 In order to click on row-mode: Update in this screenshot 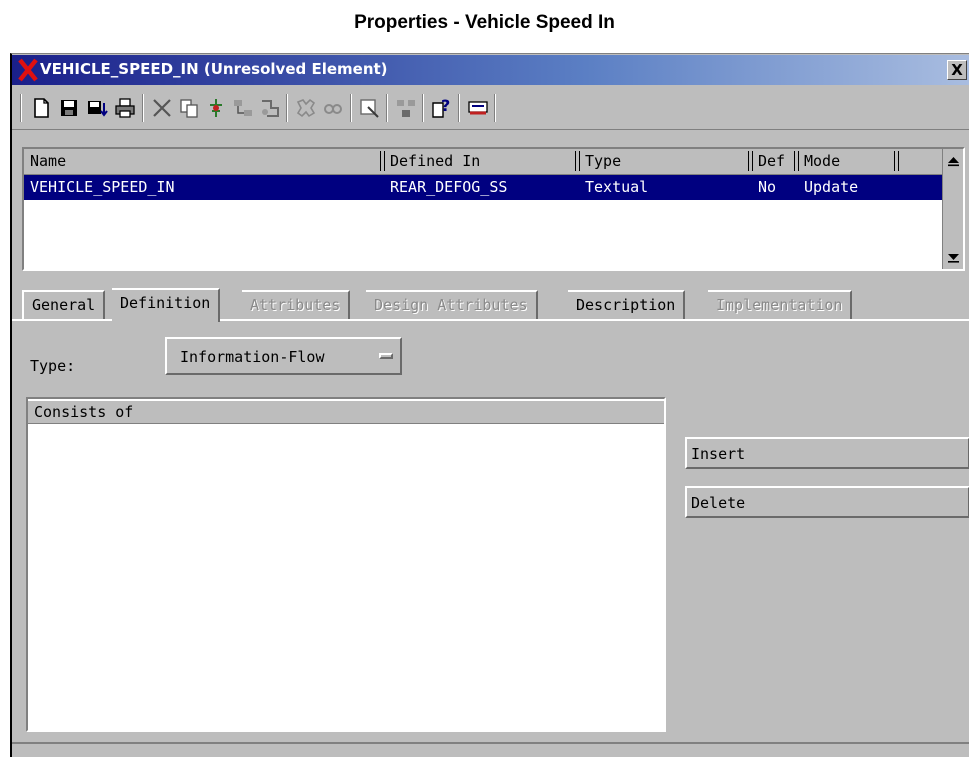, I will do `click(831, 187)`.